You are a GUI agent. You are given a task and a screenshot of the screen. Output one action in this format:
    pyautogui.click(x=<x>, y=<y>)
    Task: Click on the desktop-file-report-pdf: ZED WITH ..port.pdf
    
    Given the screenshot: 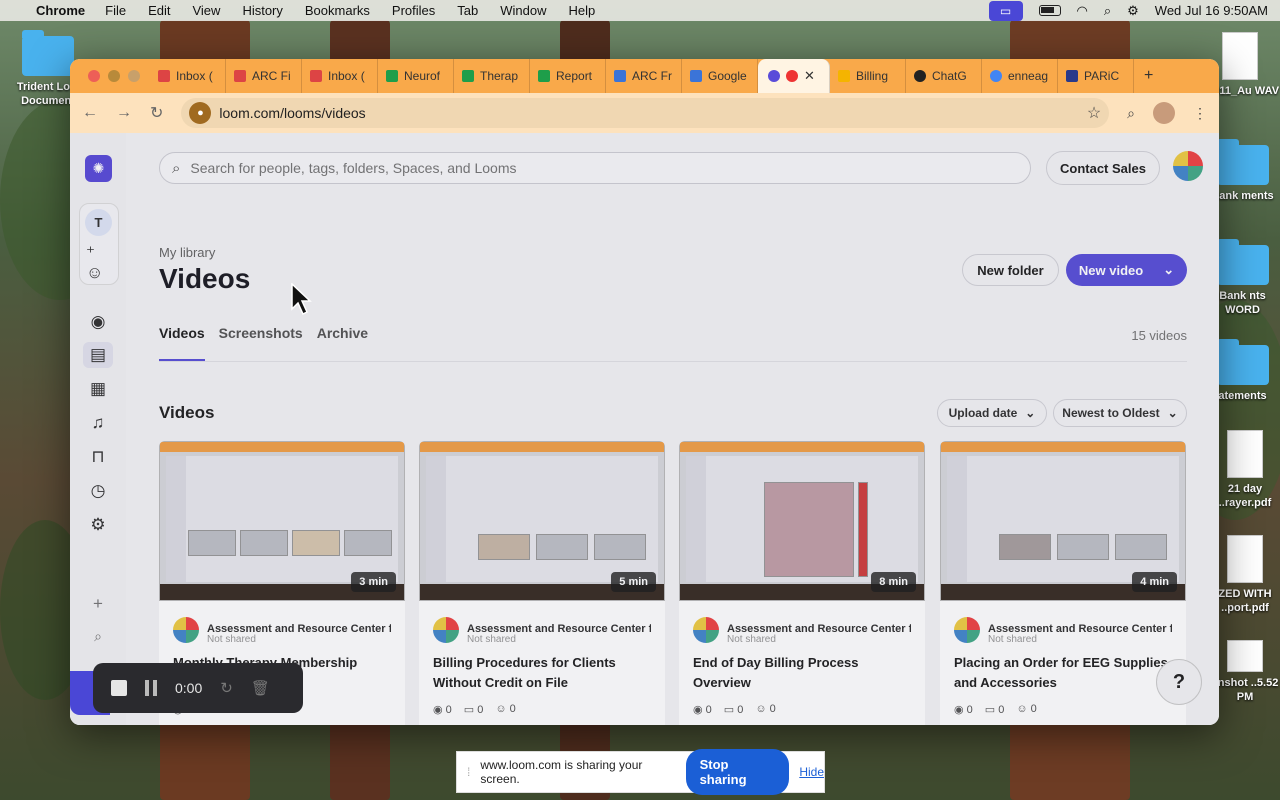 What is the action you would take?
    pyautogui.click(x=1245, y=575)
    